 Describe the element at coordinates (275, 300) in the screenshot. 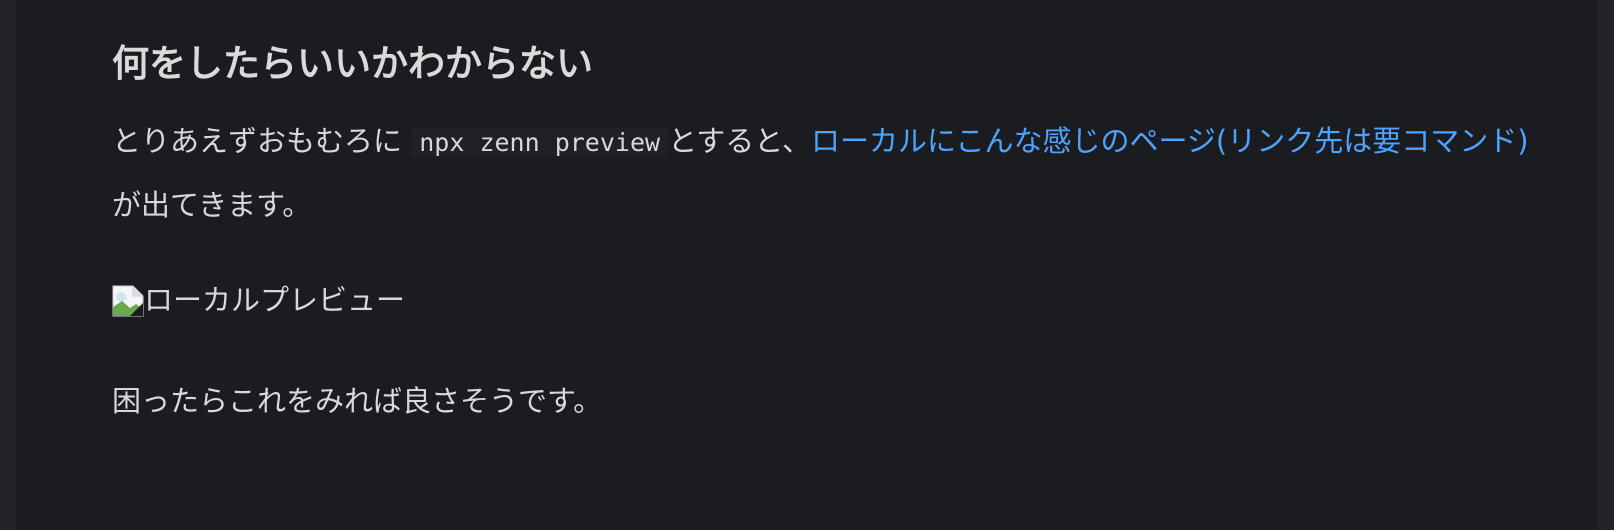

I see `image-alt-text: ローカルプレビュー` at that location.